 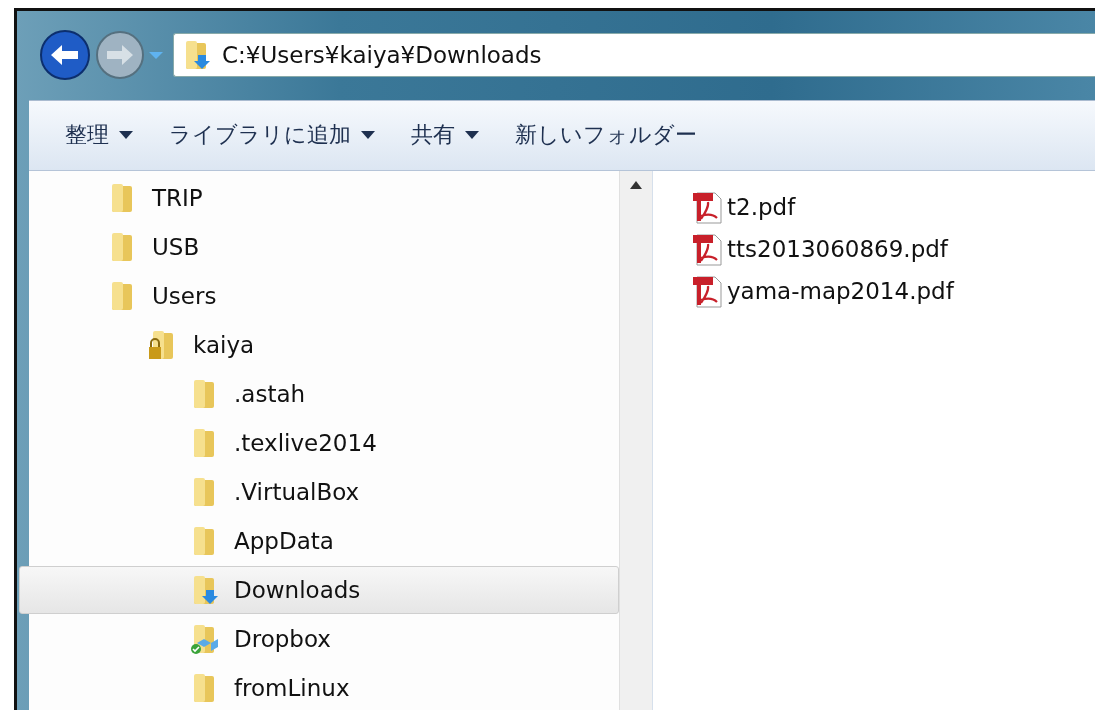 What do you see at coordinates (634, 55) in the screenshot?
I see `address-bar: C:¥Users¥kaiya¥Downloads` at bounding box center [634, 55].